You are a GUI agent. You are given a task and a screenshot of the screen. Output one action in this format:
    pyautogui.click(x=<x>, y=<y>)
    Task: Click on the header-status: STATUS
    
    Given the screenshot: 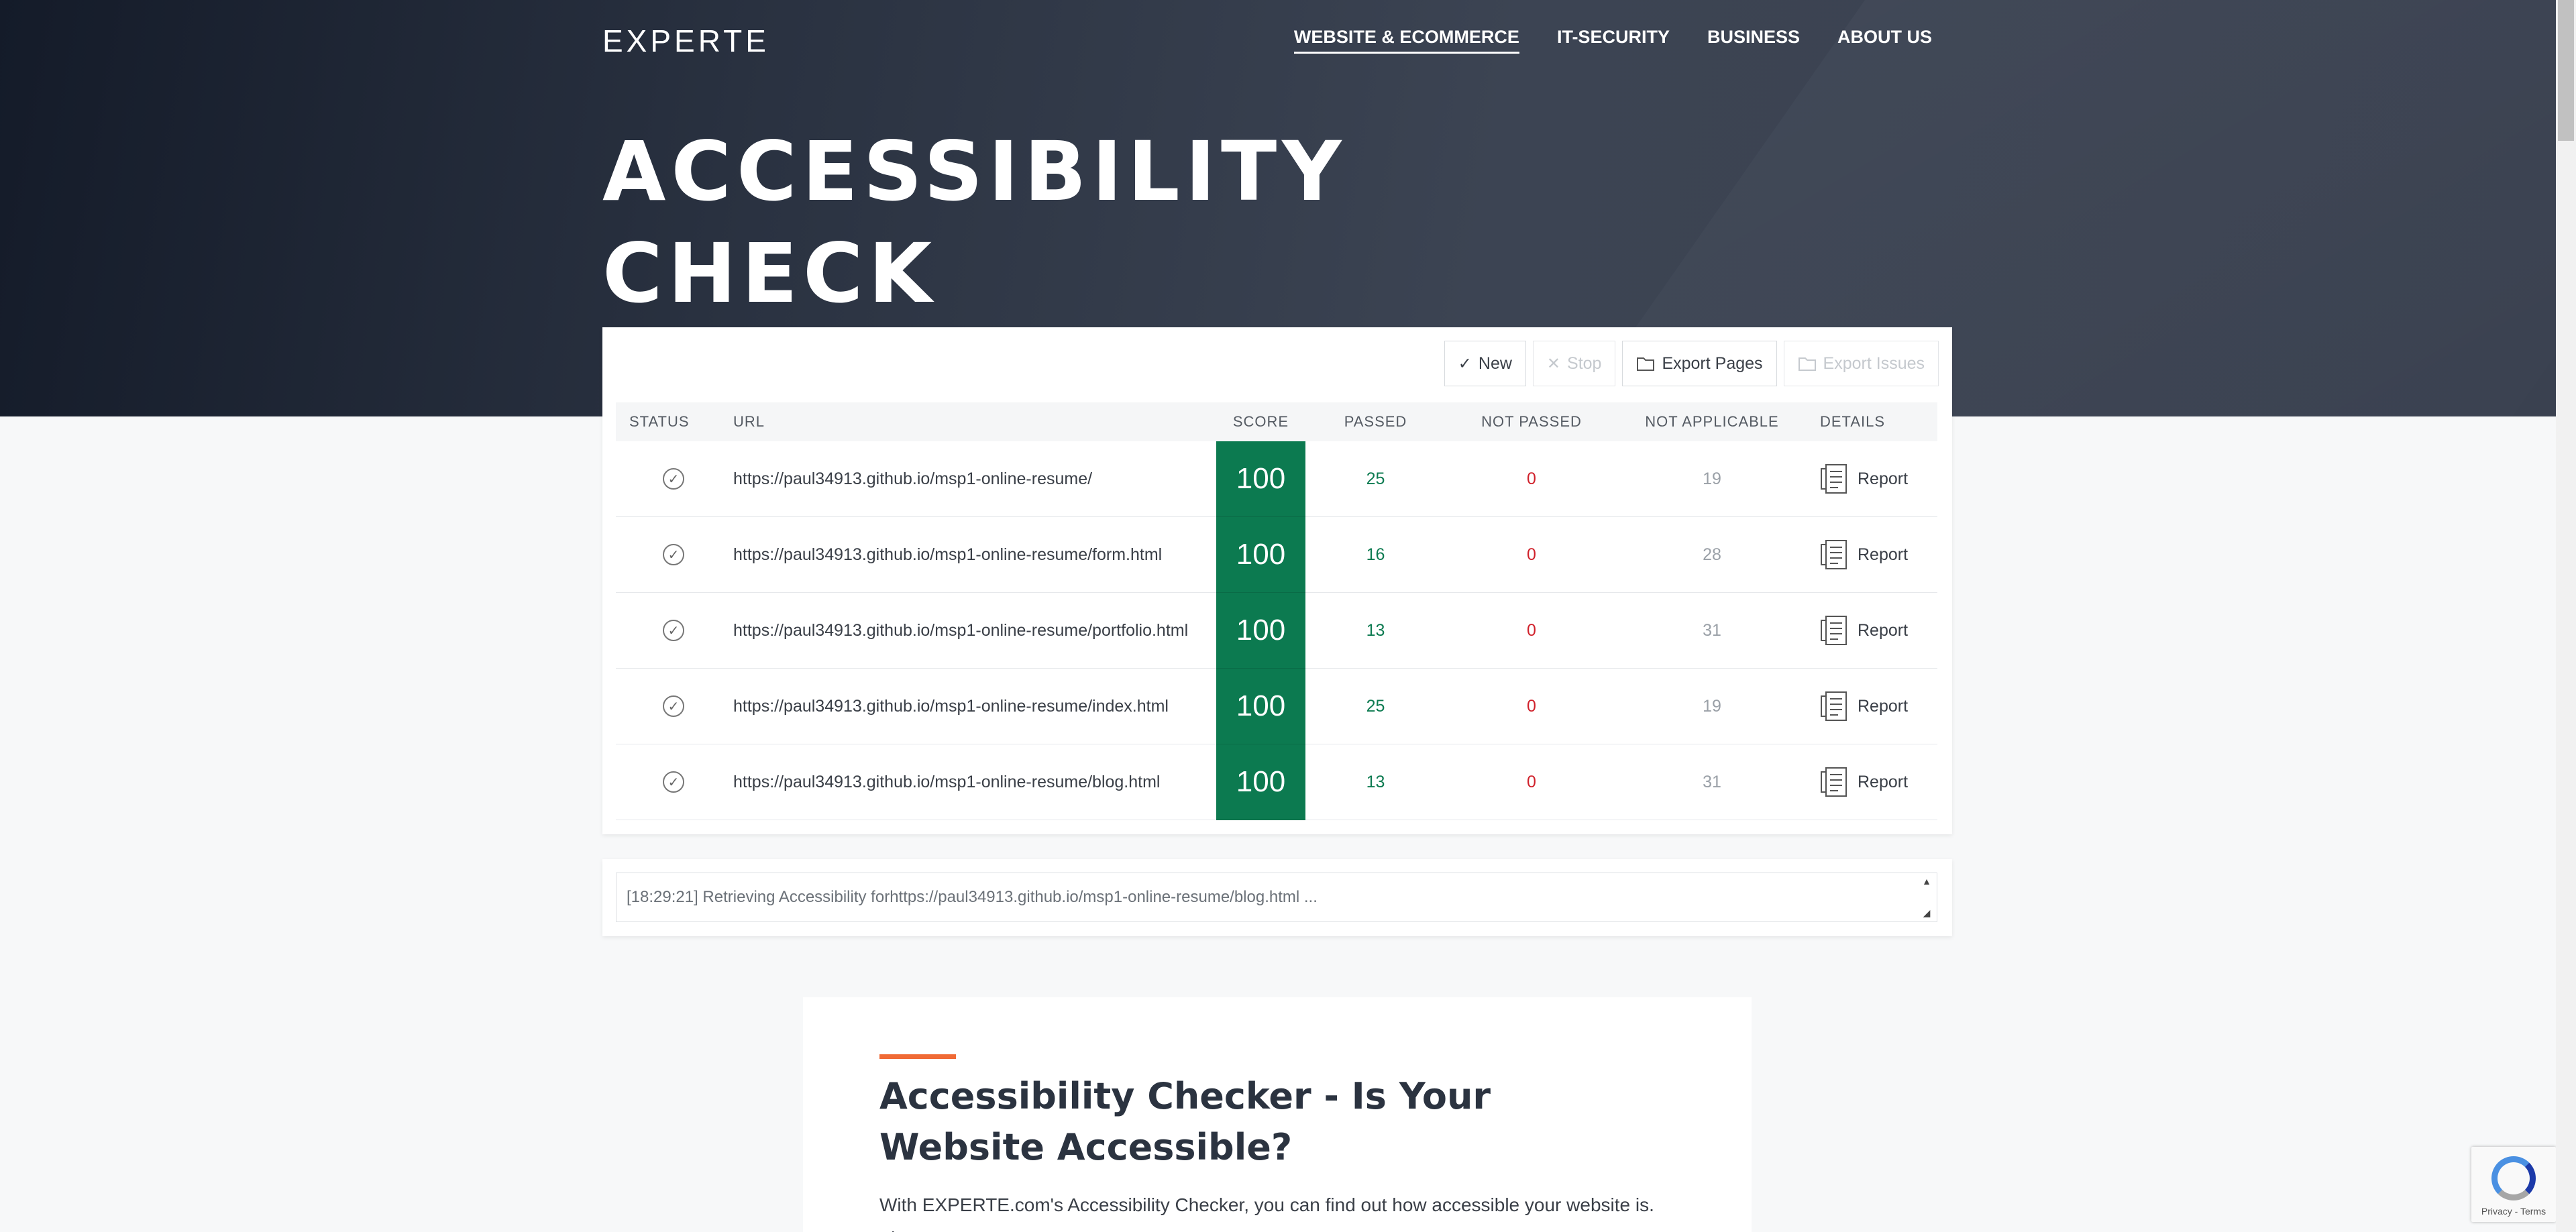 What is the action you would take?
    pyautogui.click(x=659, y=421)
    